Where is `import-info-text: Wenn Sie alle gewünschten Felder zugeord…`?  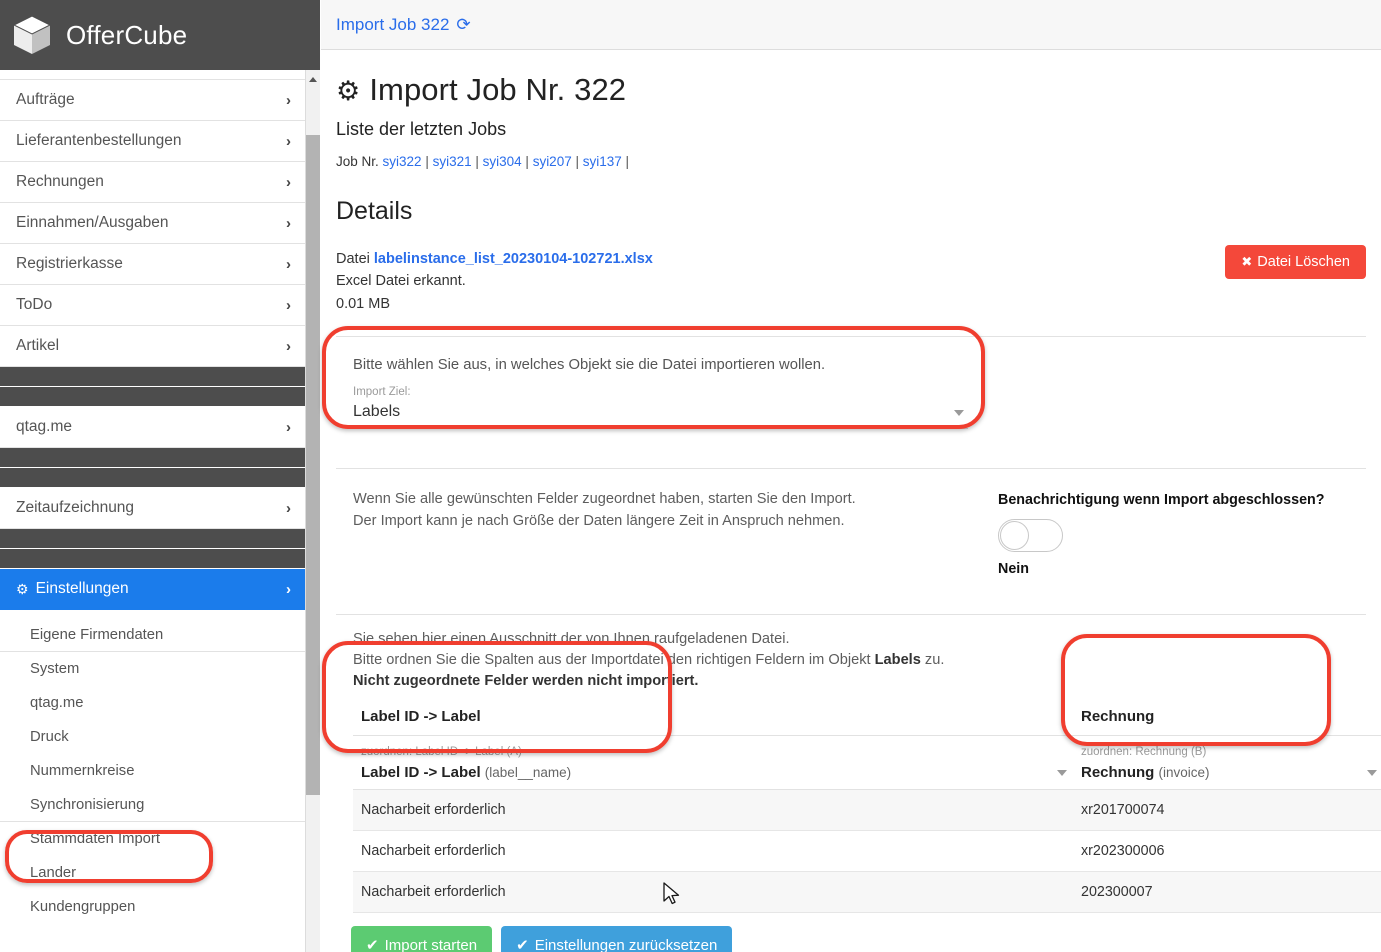
import-info-text: Wenn Sie alle gewünschten Felder zugeord… is located at coordinates (675, 534).